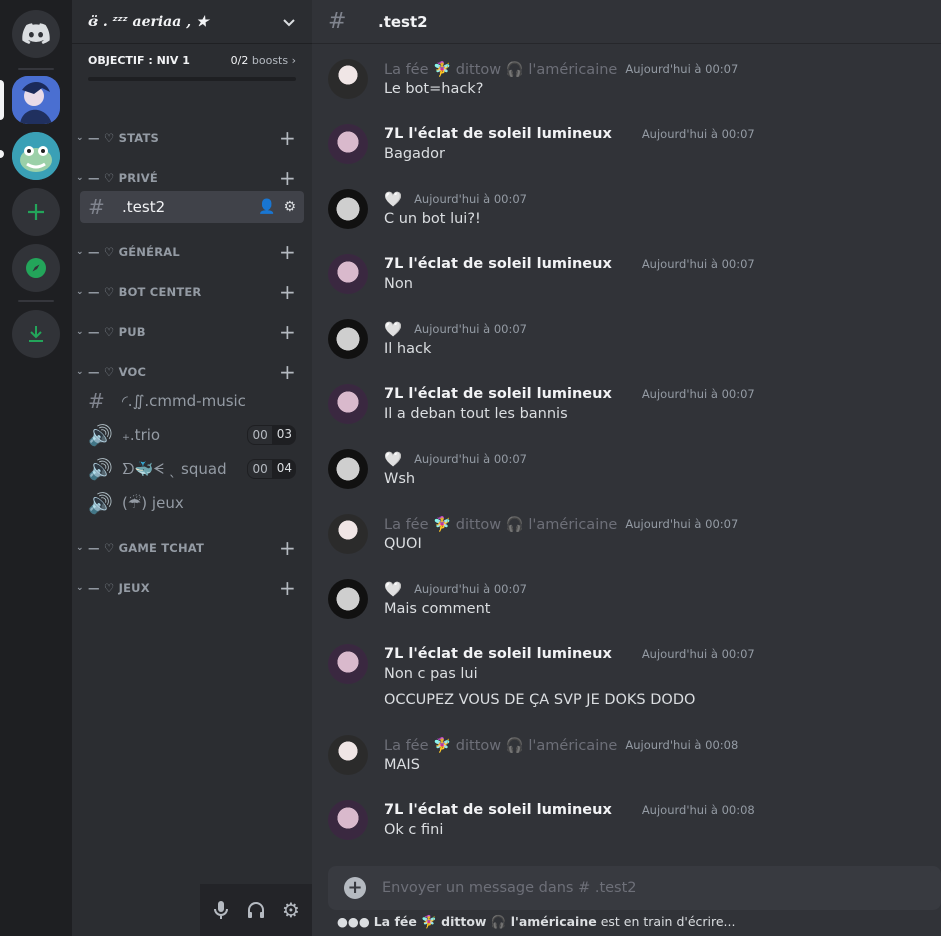  I want to click on server-avatar-anime-icon, so click(36, 100).